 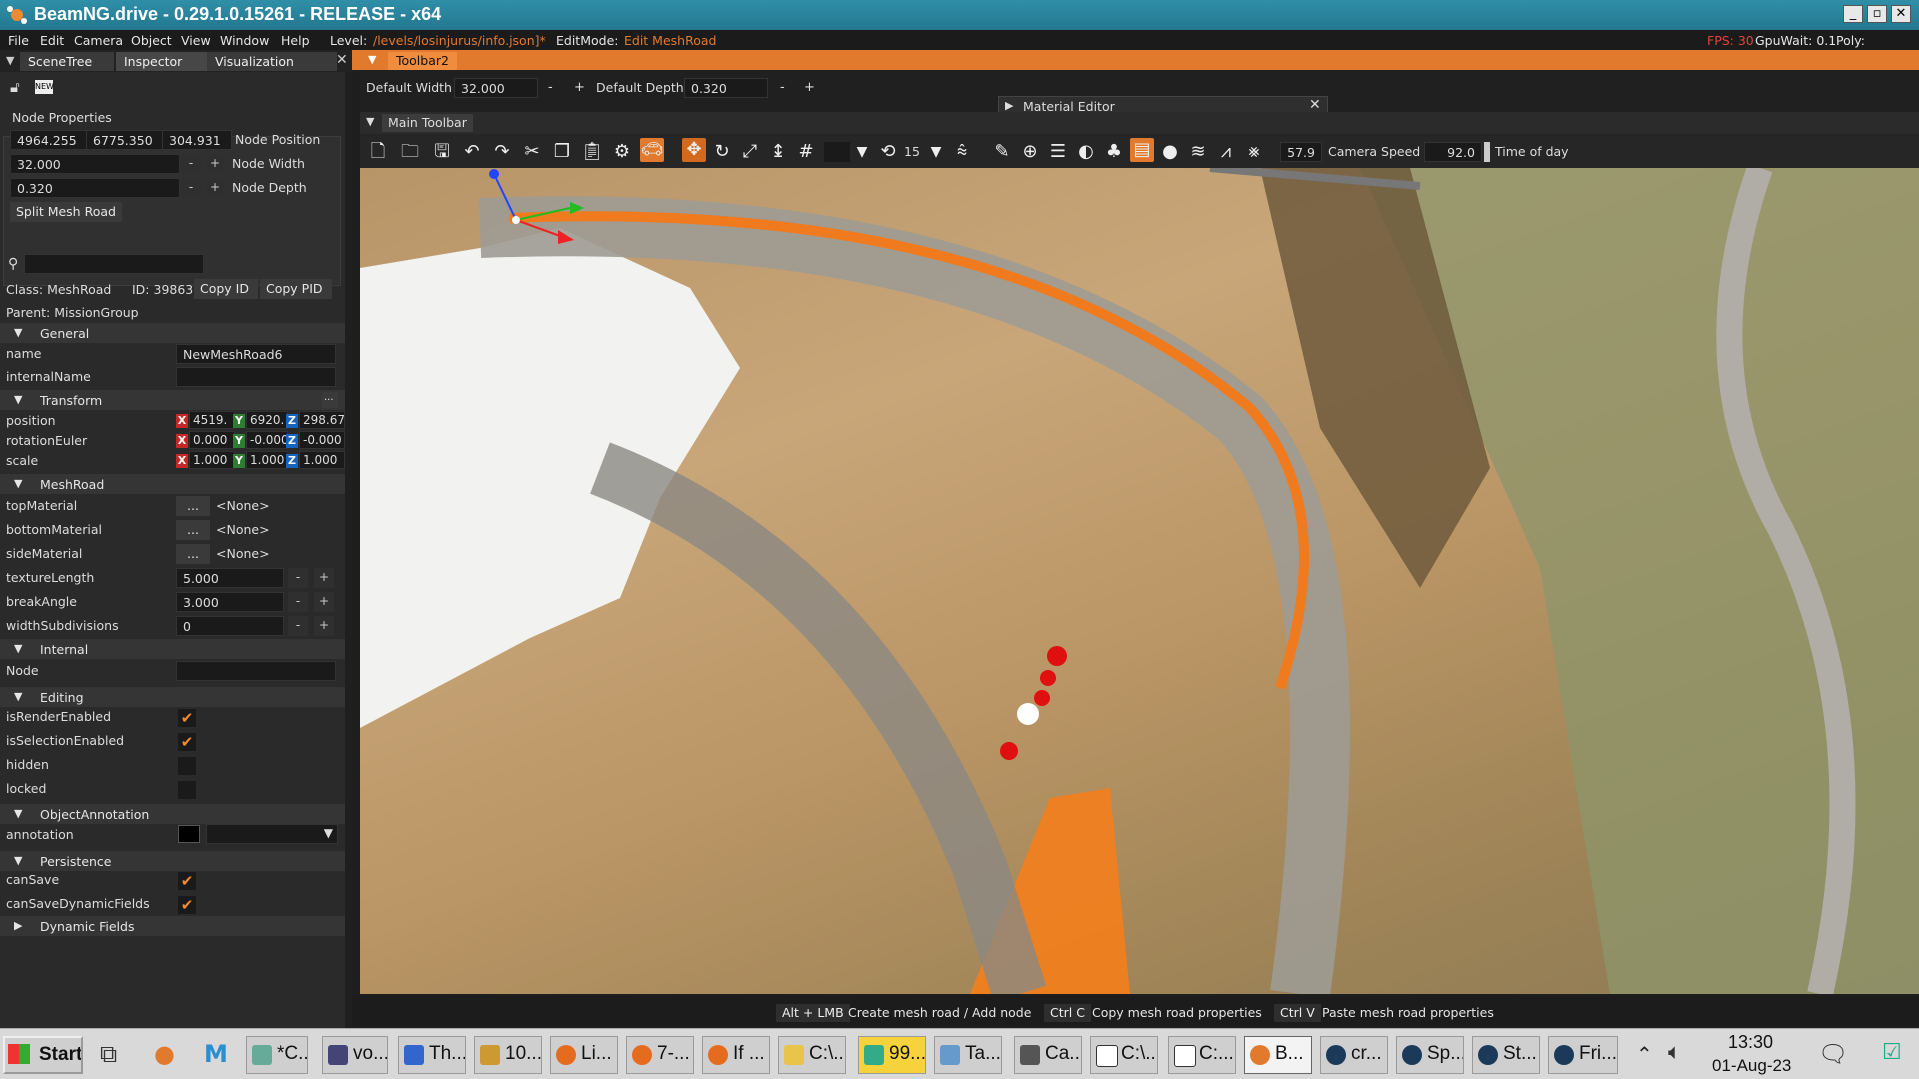 What do you see at coordinates (1301, 152) in the screenshot?
I see `fov-input: 57.9` at bounding box center [1301, 152].